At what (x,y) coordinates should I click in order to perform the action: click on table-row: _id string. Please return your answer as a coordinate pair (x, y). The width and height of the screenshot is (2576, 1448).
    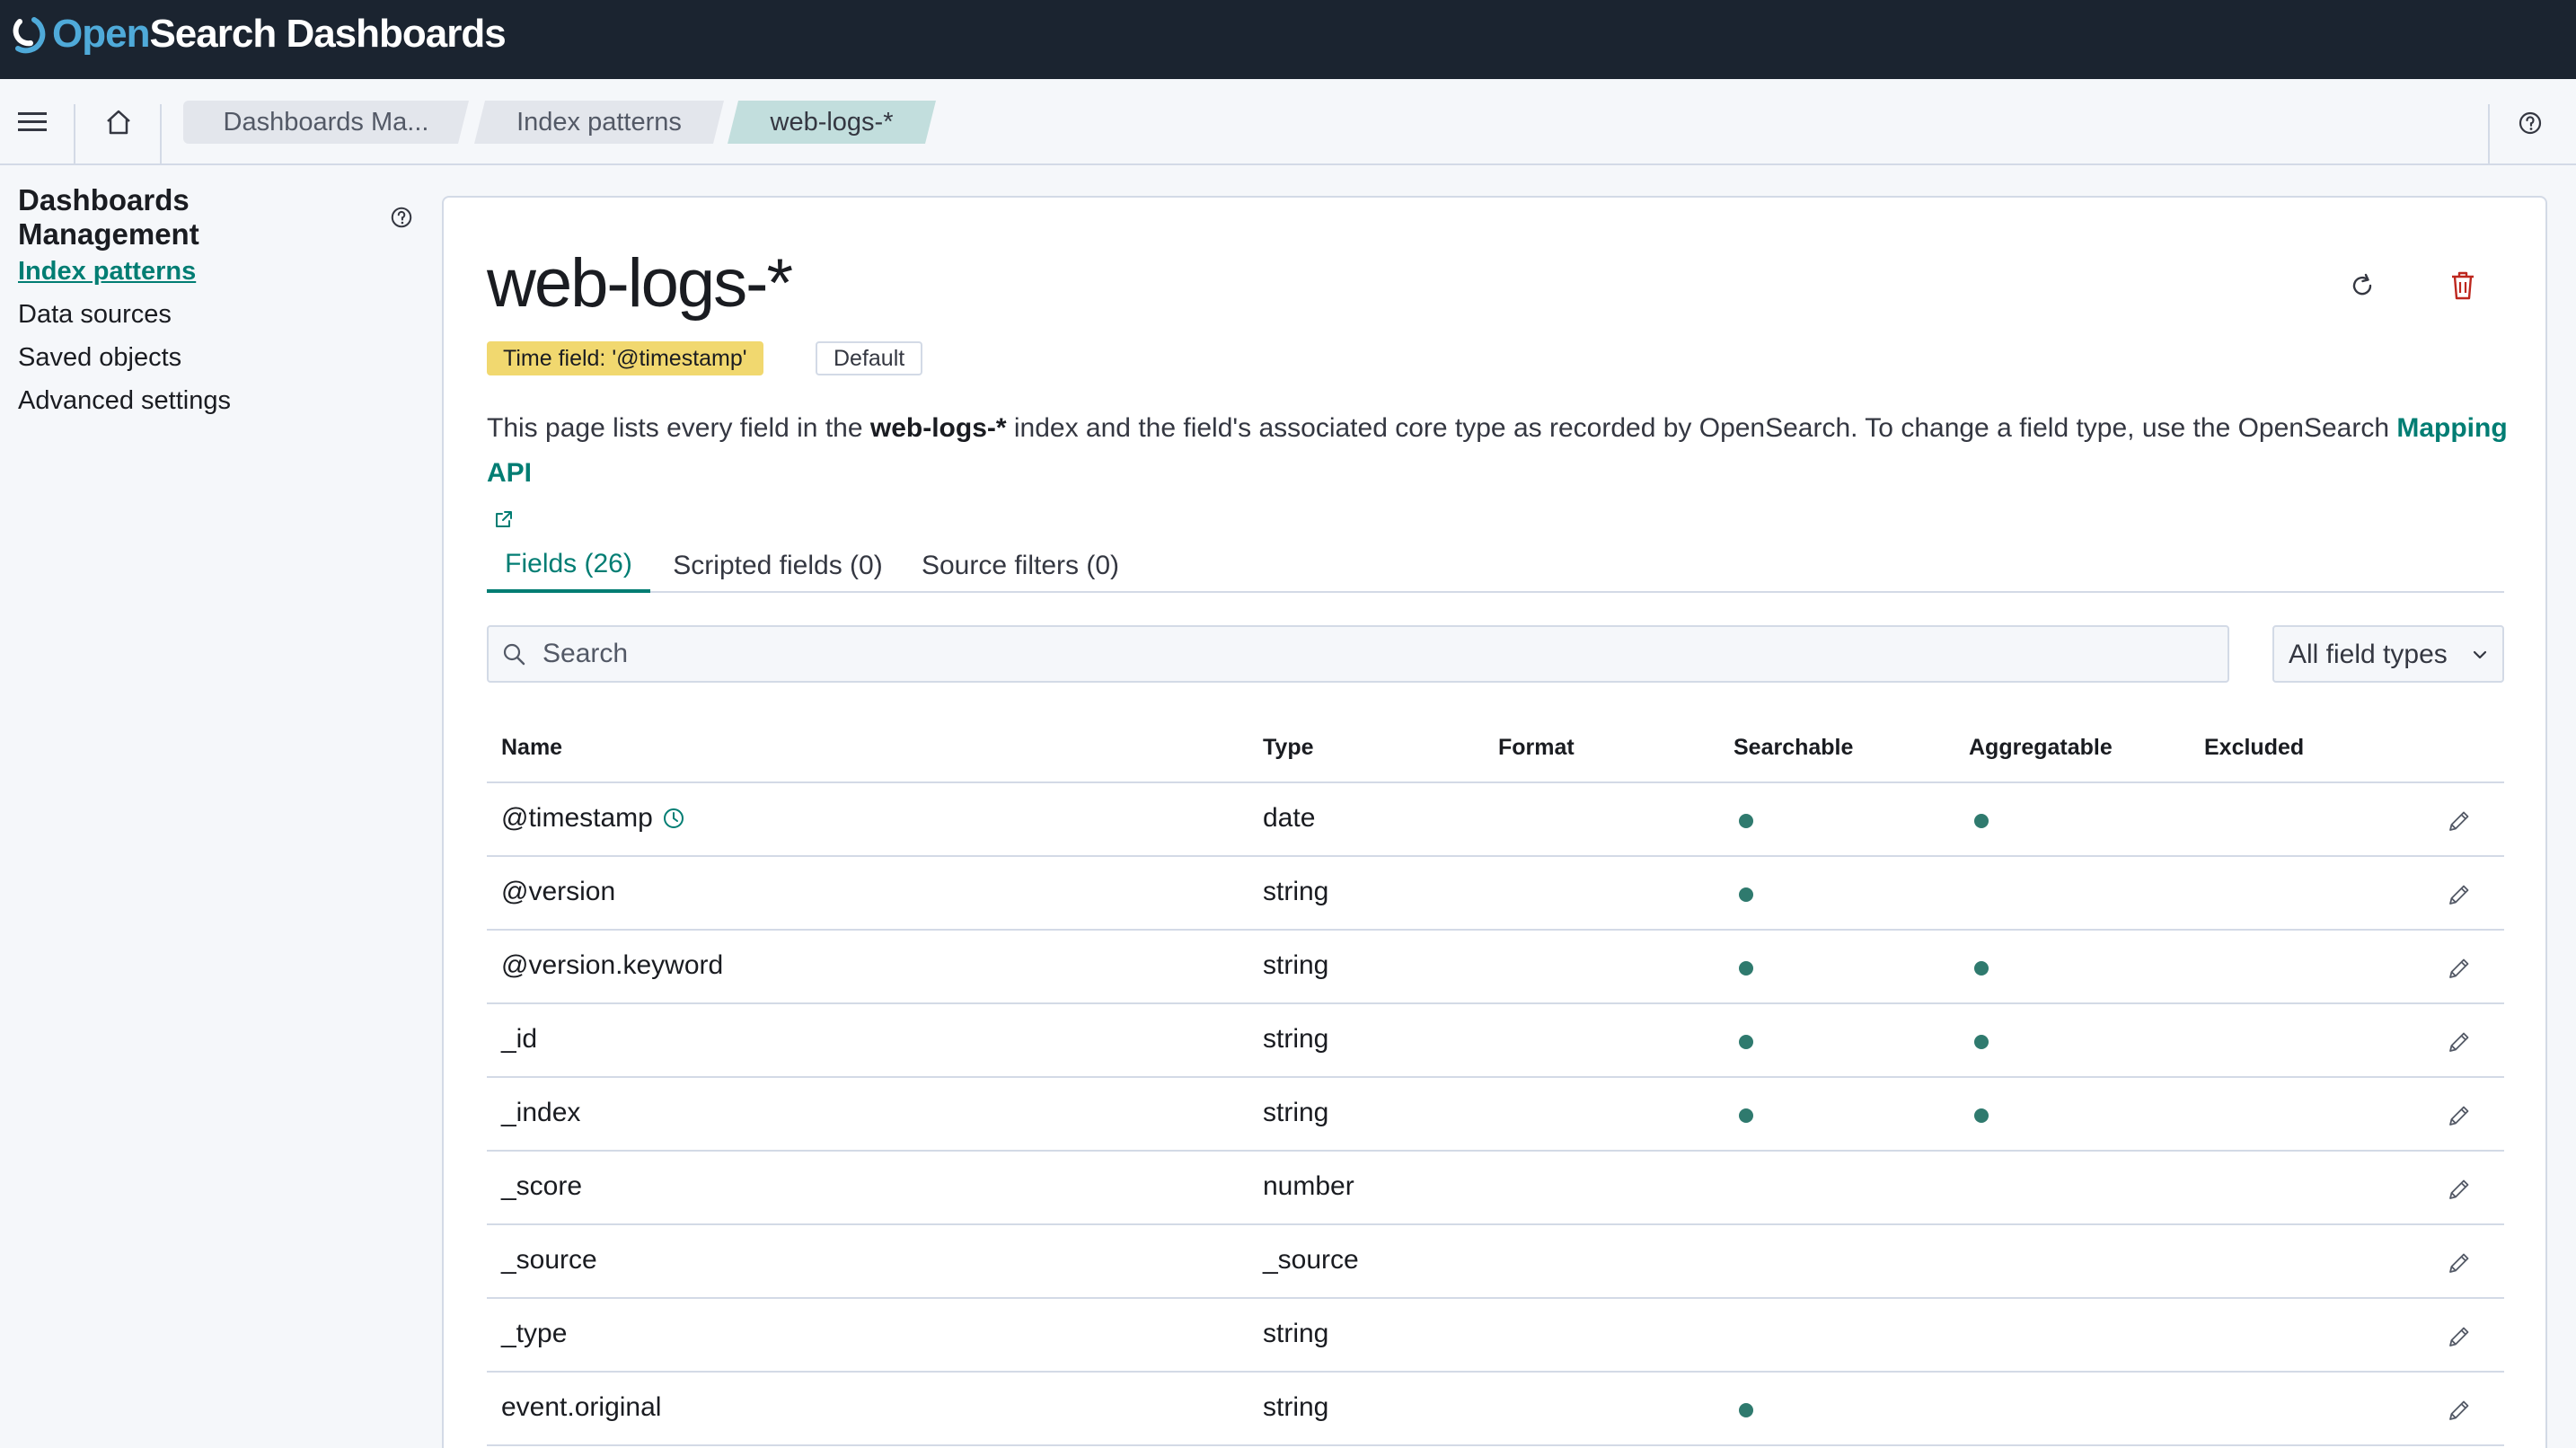
    Looking at the image, I should click on (1495, 1041).